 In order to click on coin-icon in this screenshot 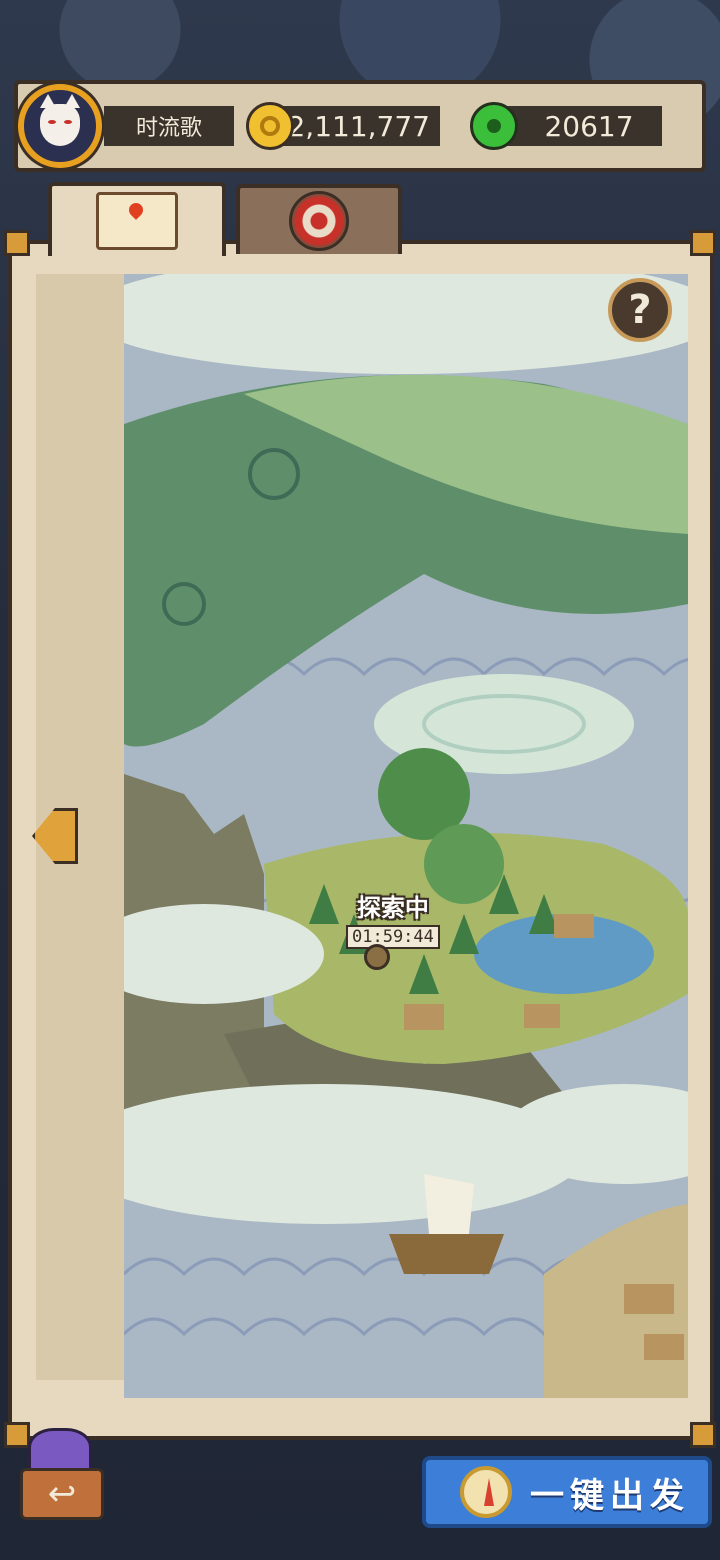, I will do `click(270, 126)`.